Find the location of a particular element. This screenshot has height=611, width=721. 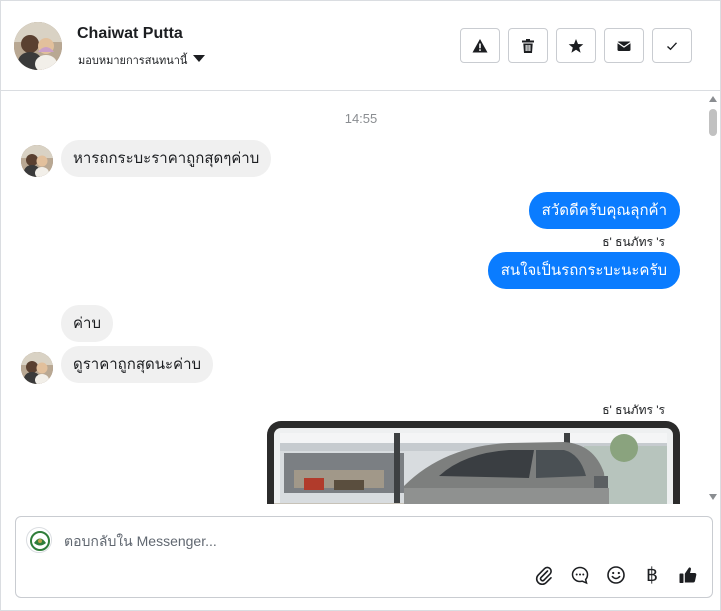

trash-icon is located at coordinates (528, 45).